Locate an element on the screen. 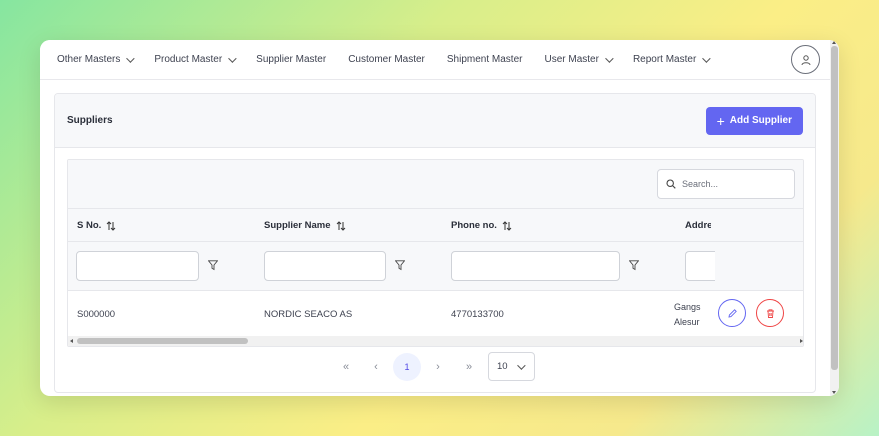  sno-filter-input is located at coordinates (137, 266).